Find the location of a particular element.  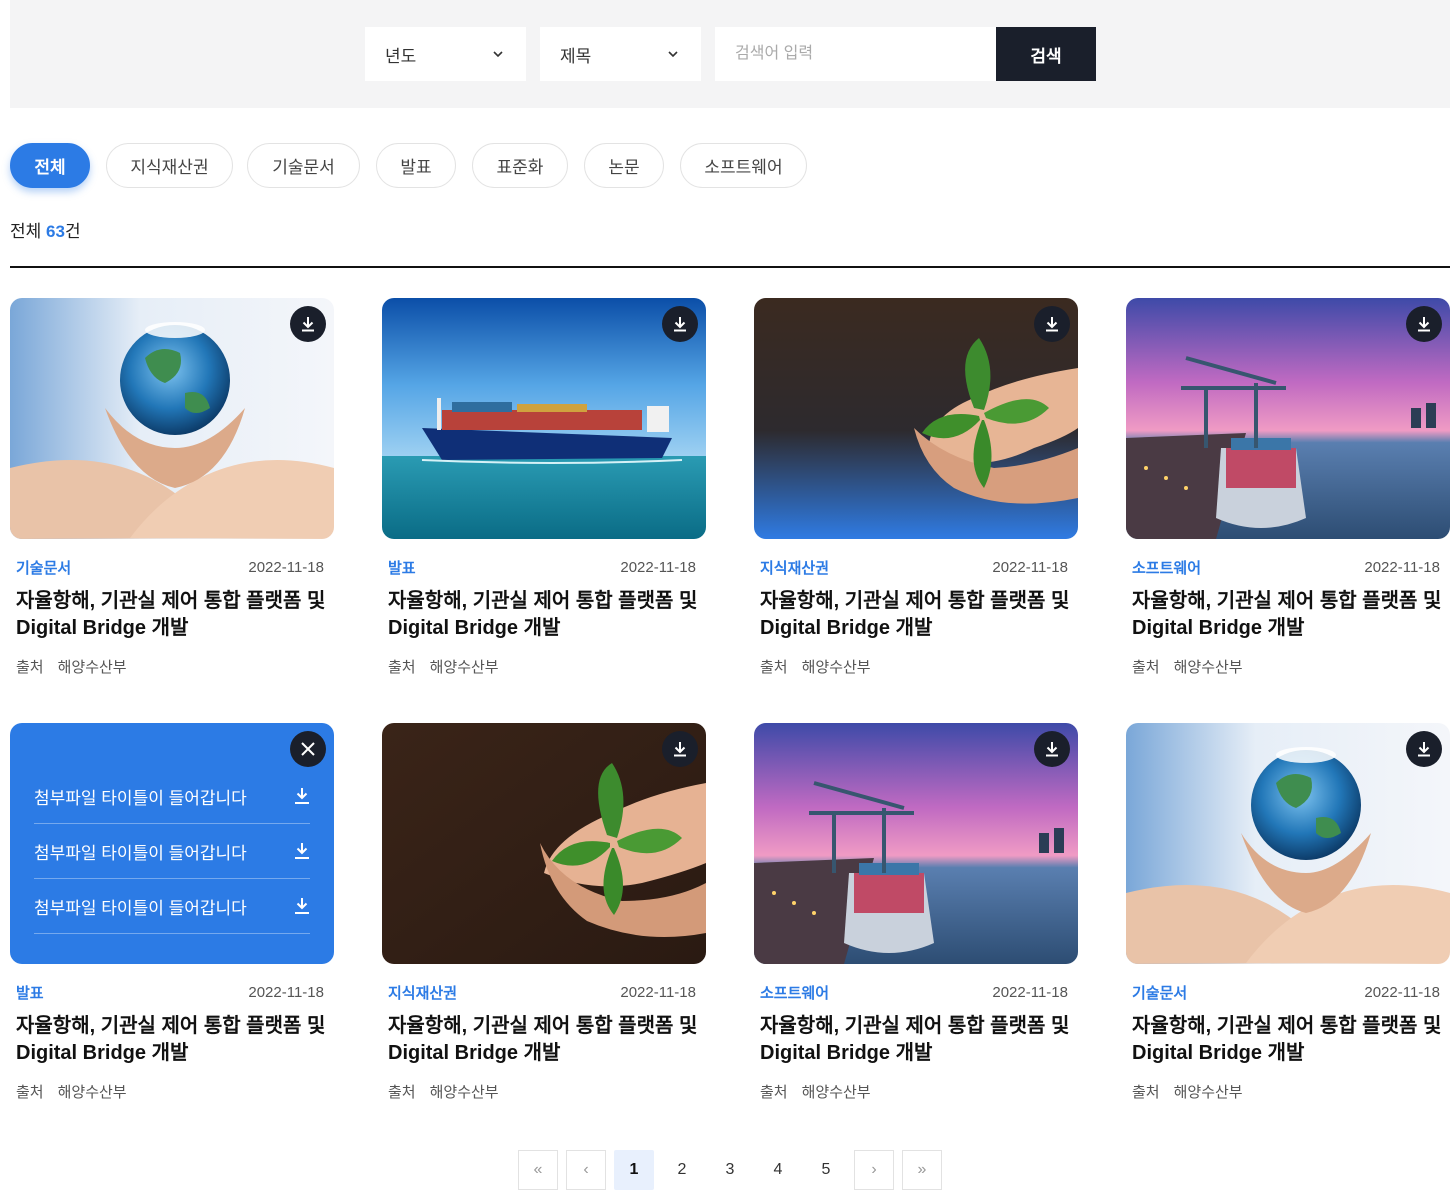

first-page-button: « is located at coordinates (538, 1170).